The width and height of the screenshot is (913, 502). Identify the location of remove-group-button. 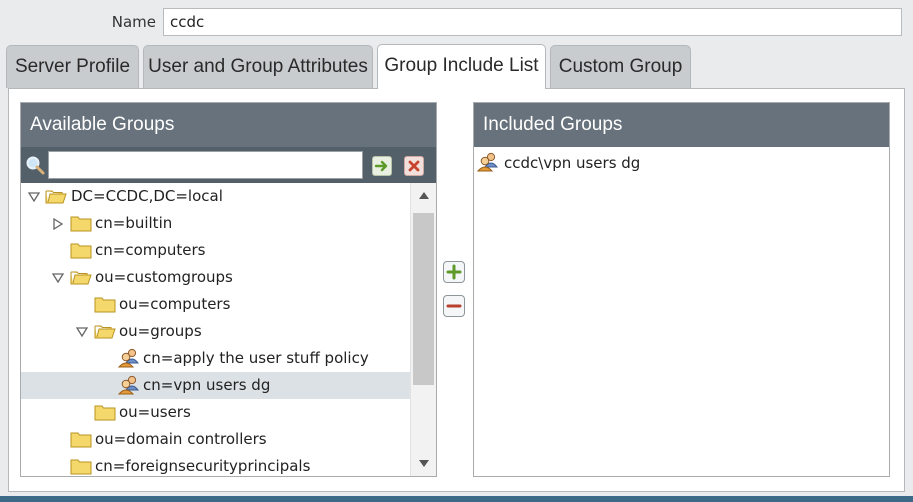
(454, 306).